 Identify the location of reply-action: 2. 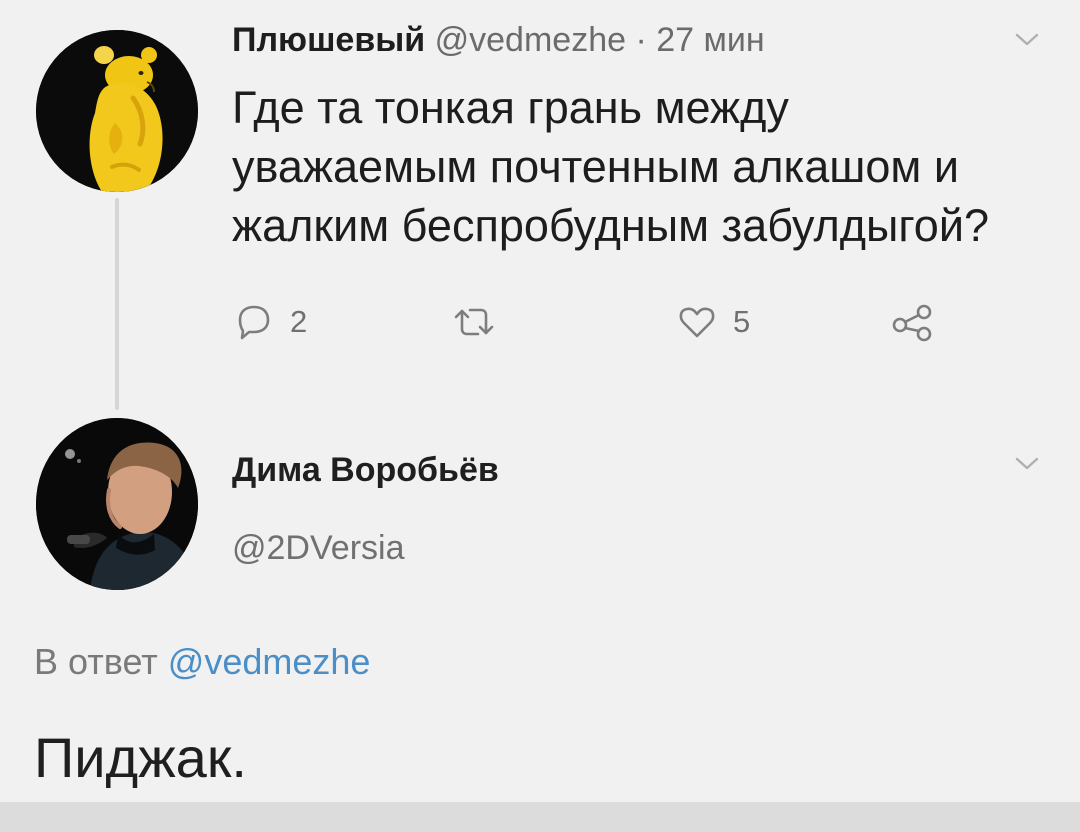
(269, 322).